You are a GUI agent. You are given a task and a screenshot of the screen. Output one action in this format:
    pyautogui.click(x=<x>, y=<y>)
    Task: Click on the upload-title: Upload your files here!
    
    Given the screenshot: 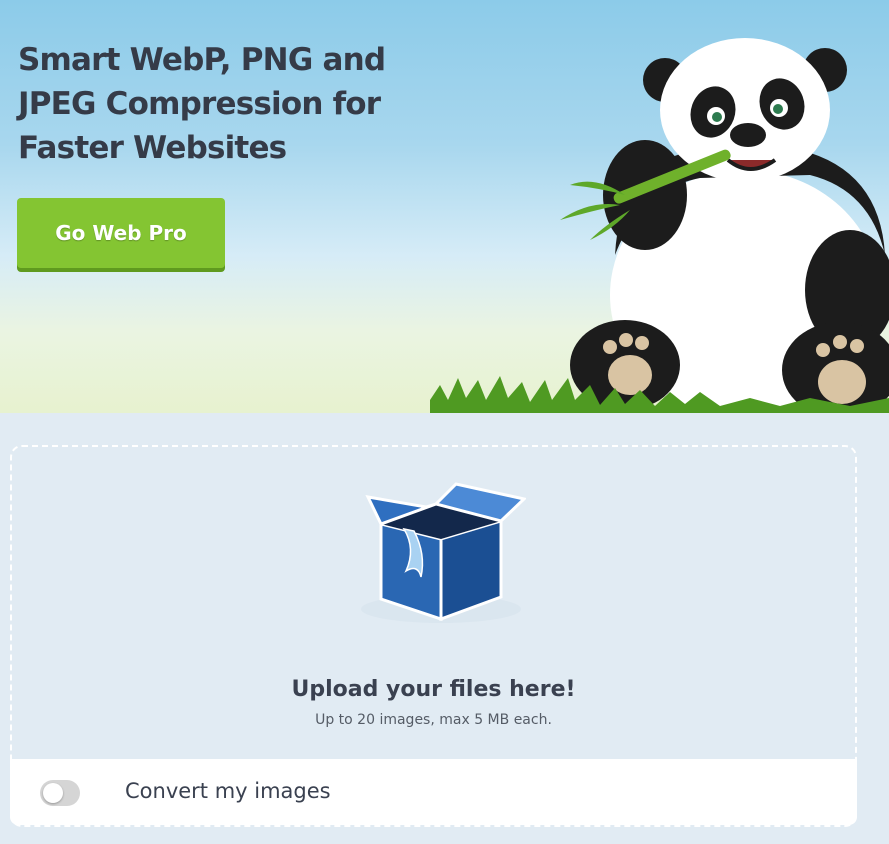 What is the action you would take?
    pyautogui.click(x=433, y=689)
    